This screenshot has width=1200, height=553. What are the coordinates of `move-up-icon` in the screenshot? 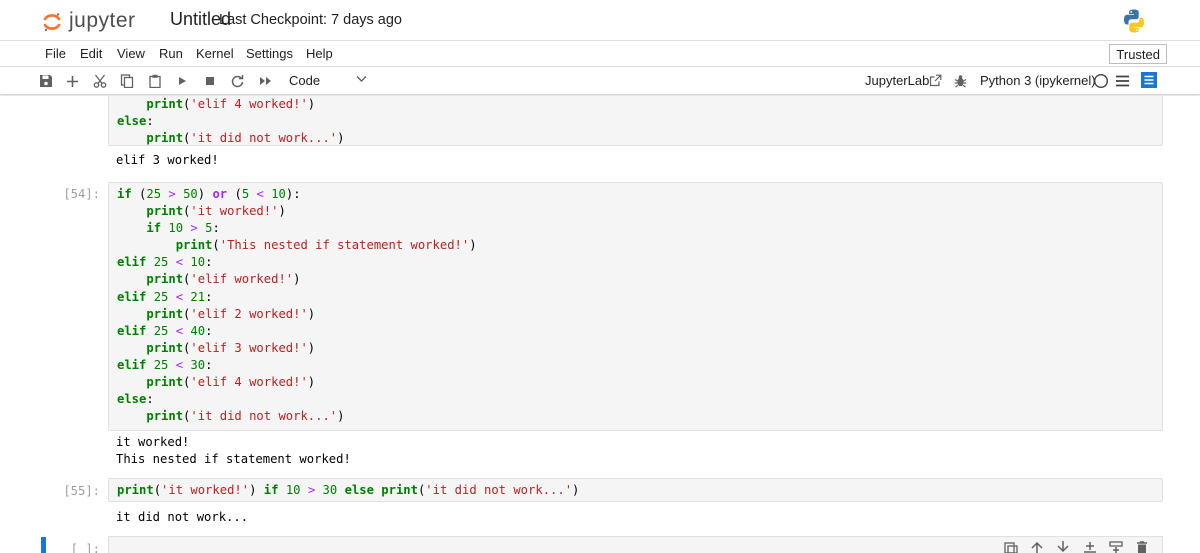 It's located at (1037, 547).